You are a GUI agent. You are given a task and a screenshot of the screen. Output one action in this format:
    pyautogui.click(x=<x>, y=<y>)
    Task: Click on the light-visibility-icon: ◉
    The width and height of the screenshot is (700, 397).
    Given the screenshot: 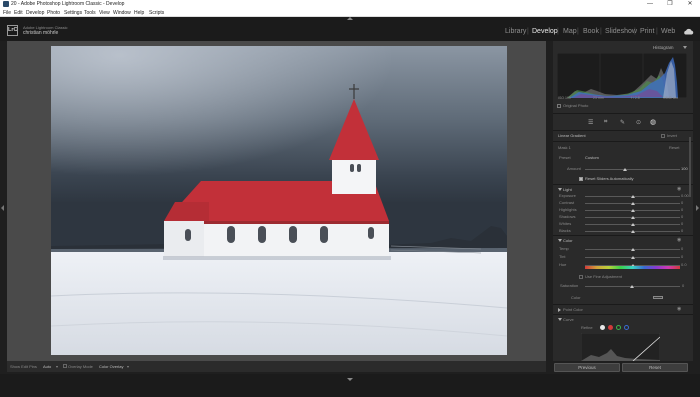 What is the action you would take?
    pyautogui.click(x=679, y=189)
    